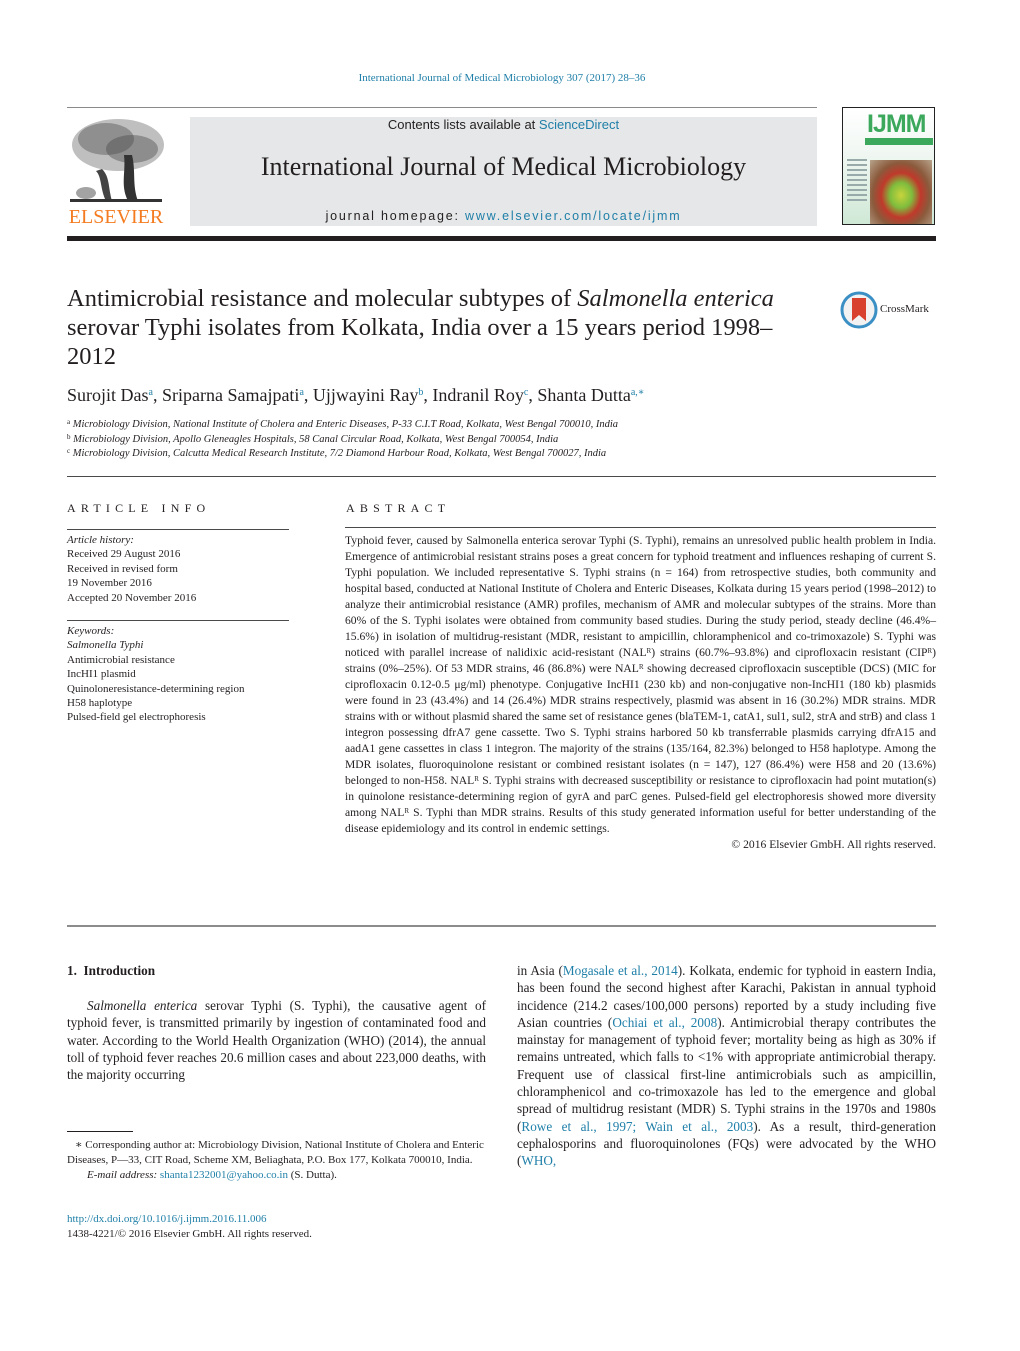 The width and height of the screenshot is (1020, 1351). I want to click on section-divider, so click(501, 476).